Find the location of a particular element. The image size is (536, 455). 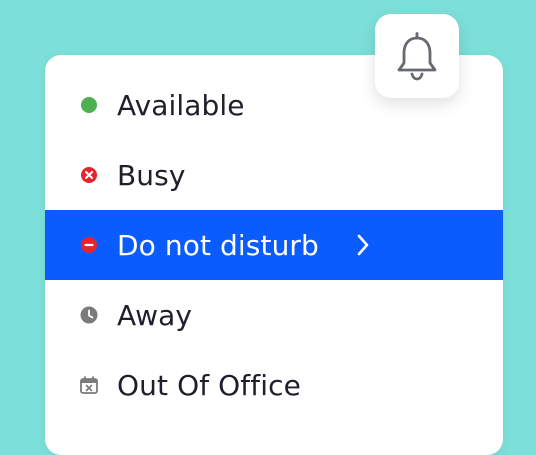

bell-icon is located at coordinates (417, 56).